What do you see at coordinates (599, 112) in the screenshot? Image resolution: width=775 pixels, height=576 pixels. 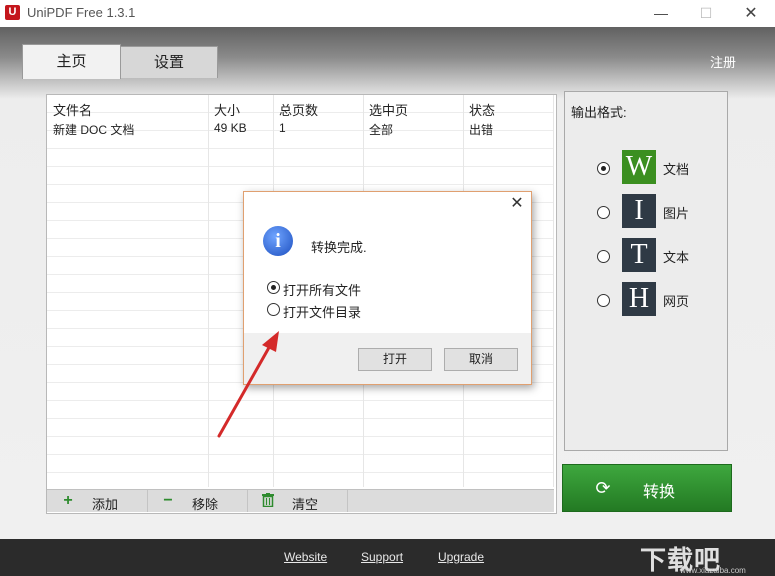 I see `output-format-title: 输出格式:` at bounding box center [599, 112].